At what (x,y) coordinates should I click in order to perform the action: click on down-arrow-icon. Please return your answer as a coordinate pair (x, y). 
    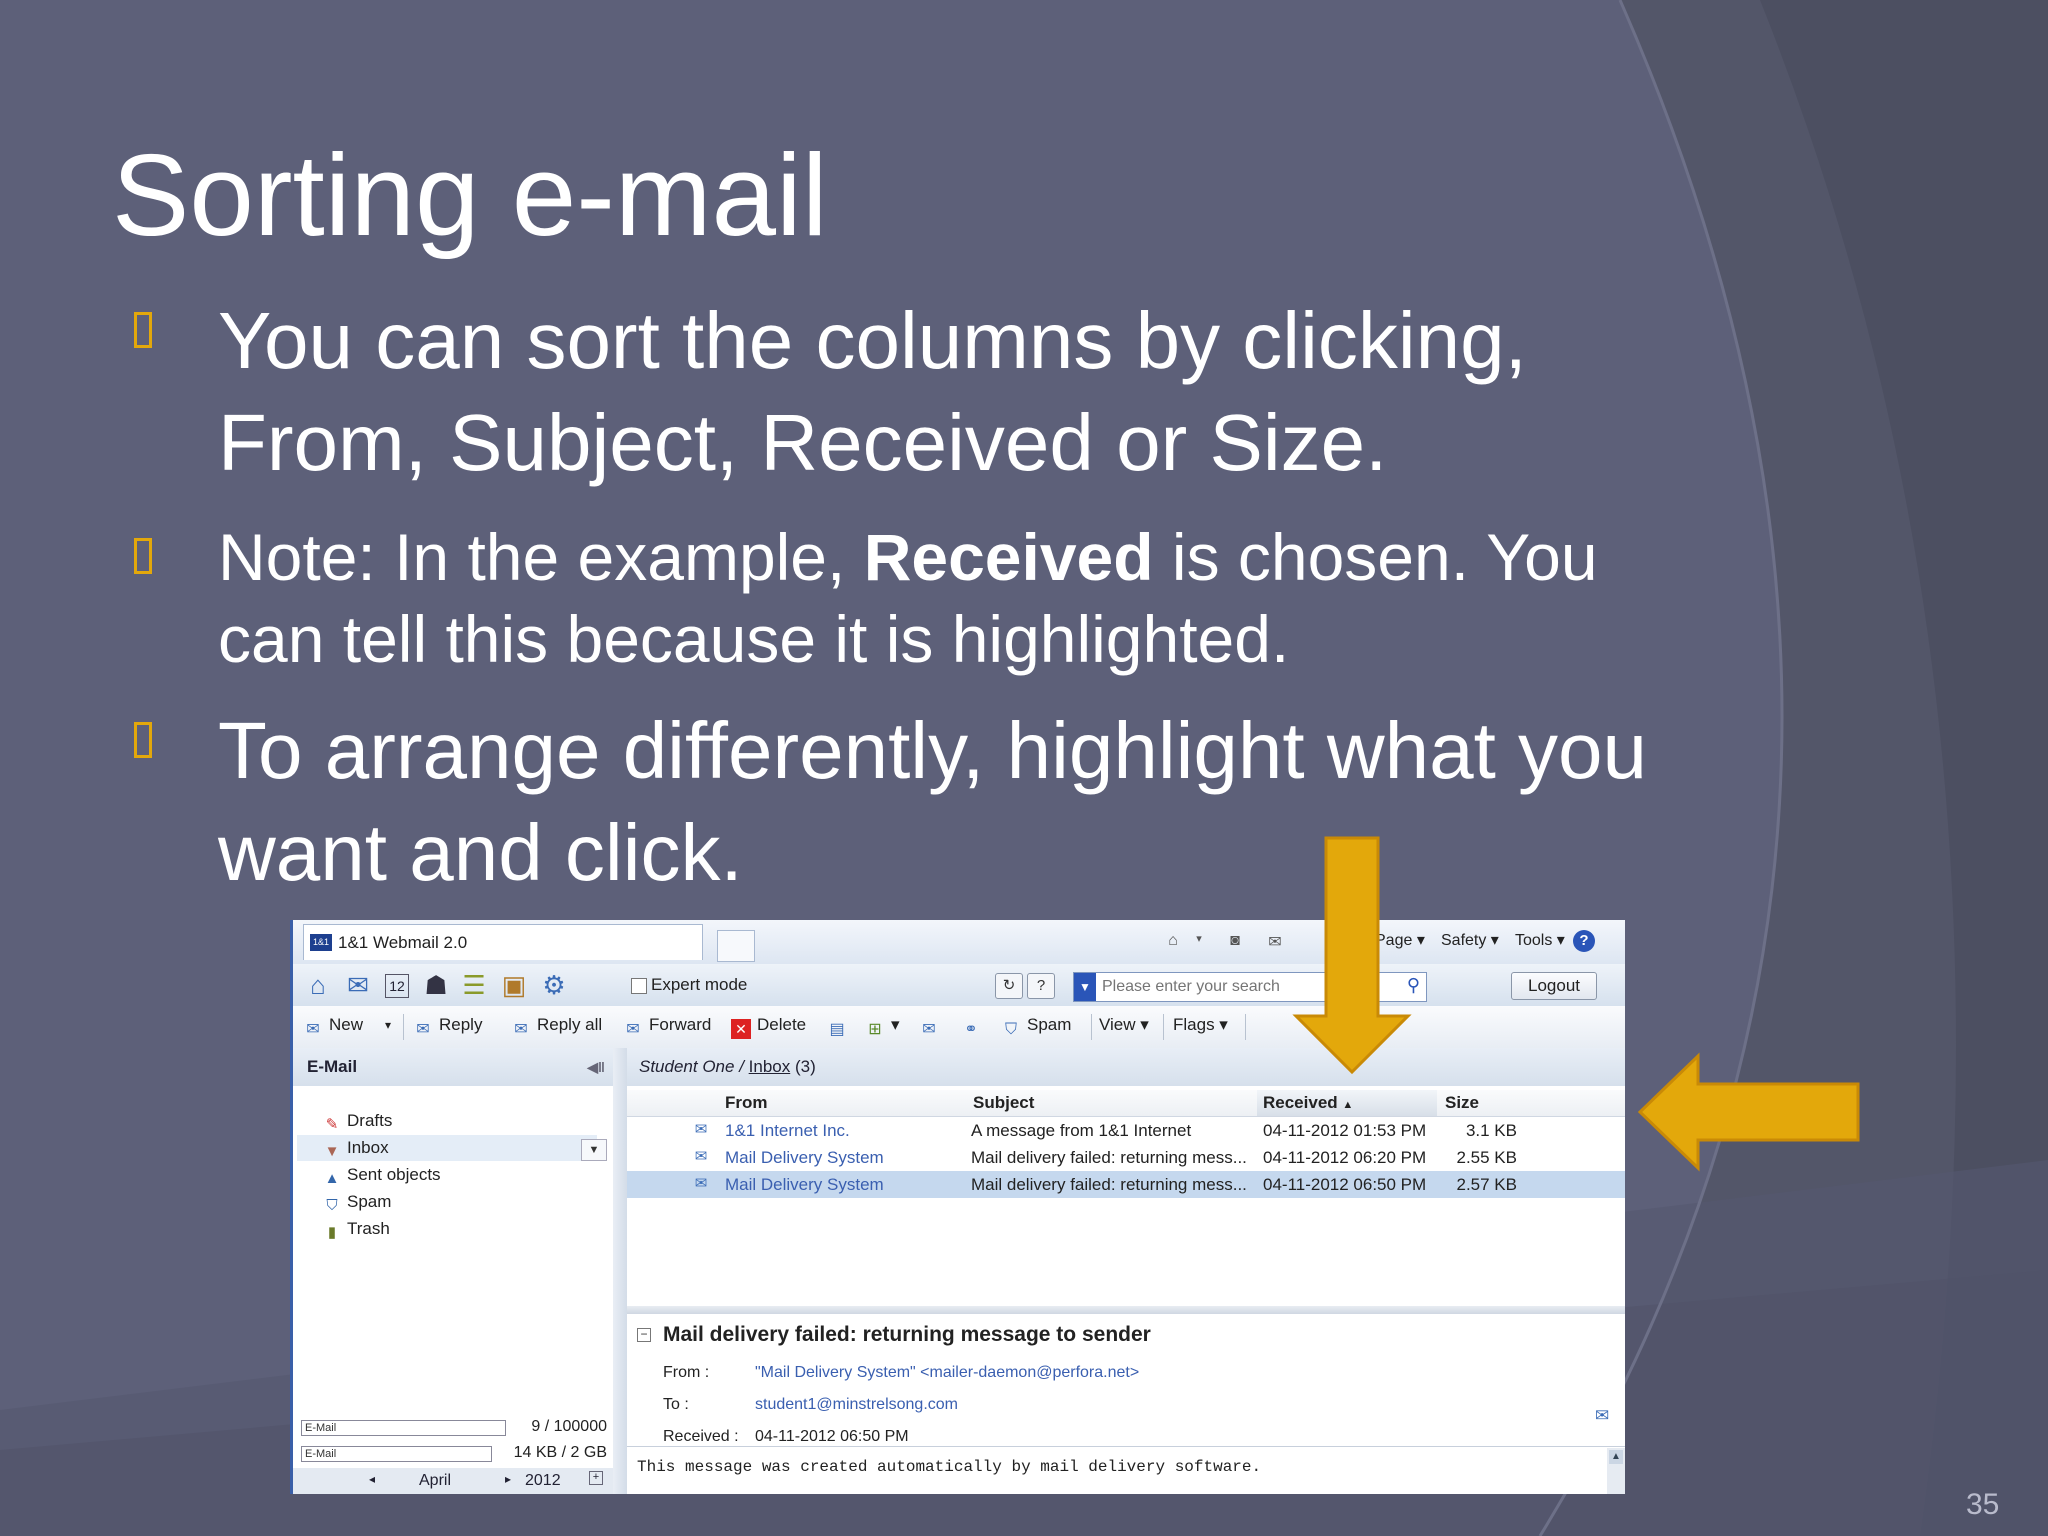
    Looking at the image, I should click on (1352, 955).